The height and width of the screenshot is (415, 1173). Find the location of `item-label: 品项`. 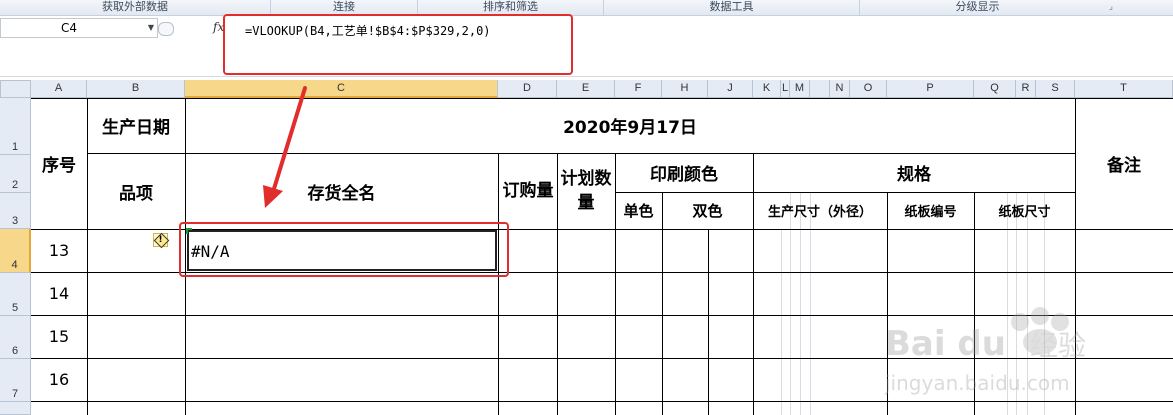

item-label: 品项 is located at coordinates (136, 191).